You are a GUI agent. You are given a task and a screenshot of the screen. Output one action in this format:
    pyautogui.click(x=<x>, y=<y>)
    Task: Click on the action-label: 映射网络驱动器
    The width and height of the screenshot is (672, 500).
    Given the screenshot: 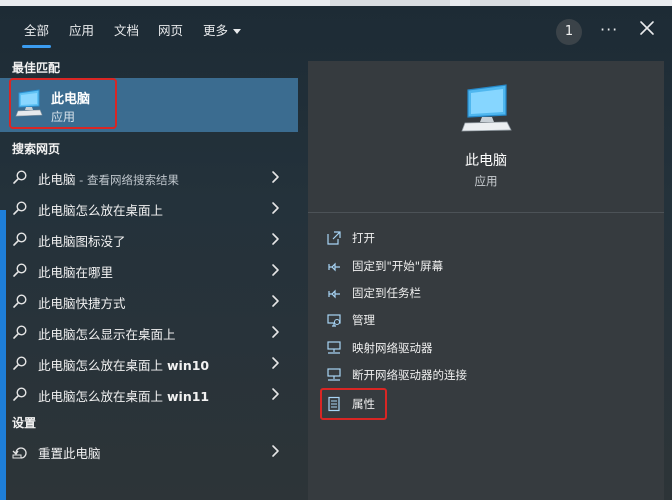 What is the action you would take?
    pyautogui.click(x=392, y=348)
    